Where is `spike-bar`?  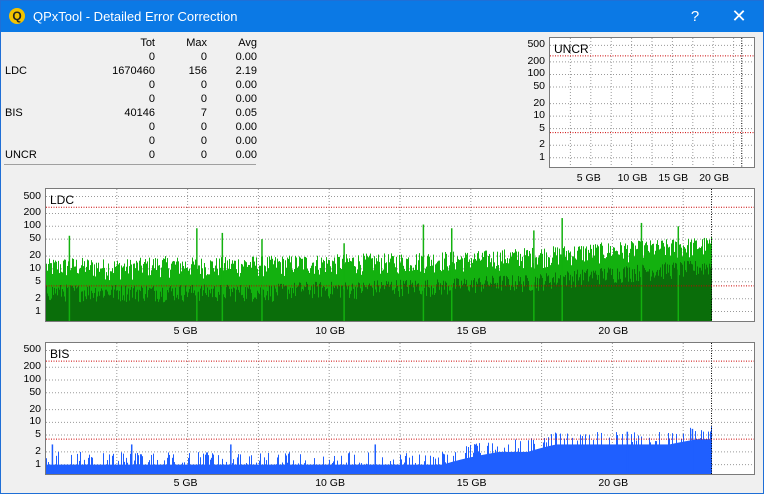 spike-bar is located at coordinates (344, 282).